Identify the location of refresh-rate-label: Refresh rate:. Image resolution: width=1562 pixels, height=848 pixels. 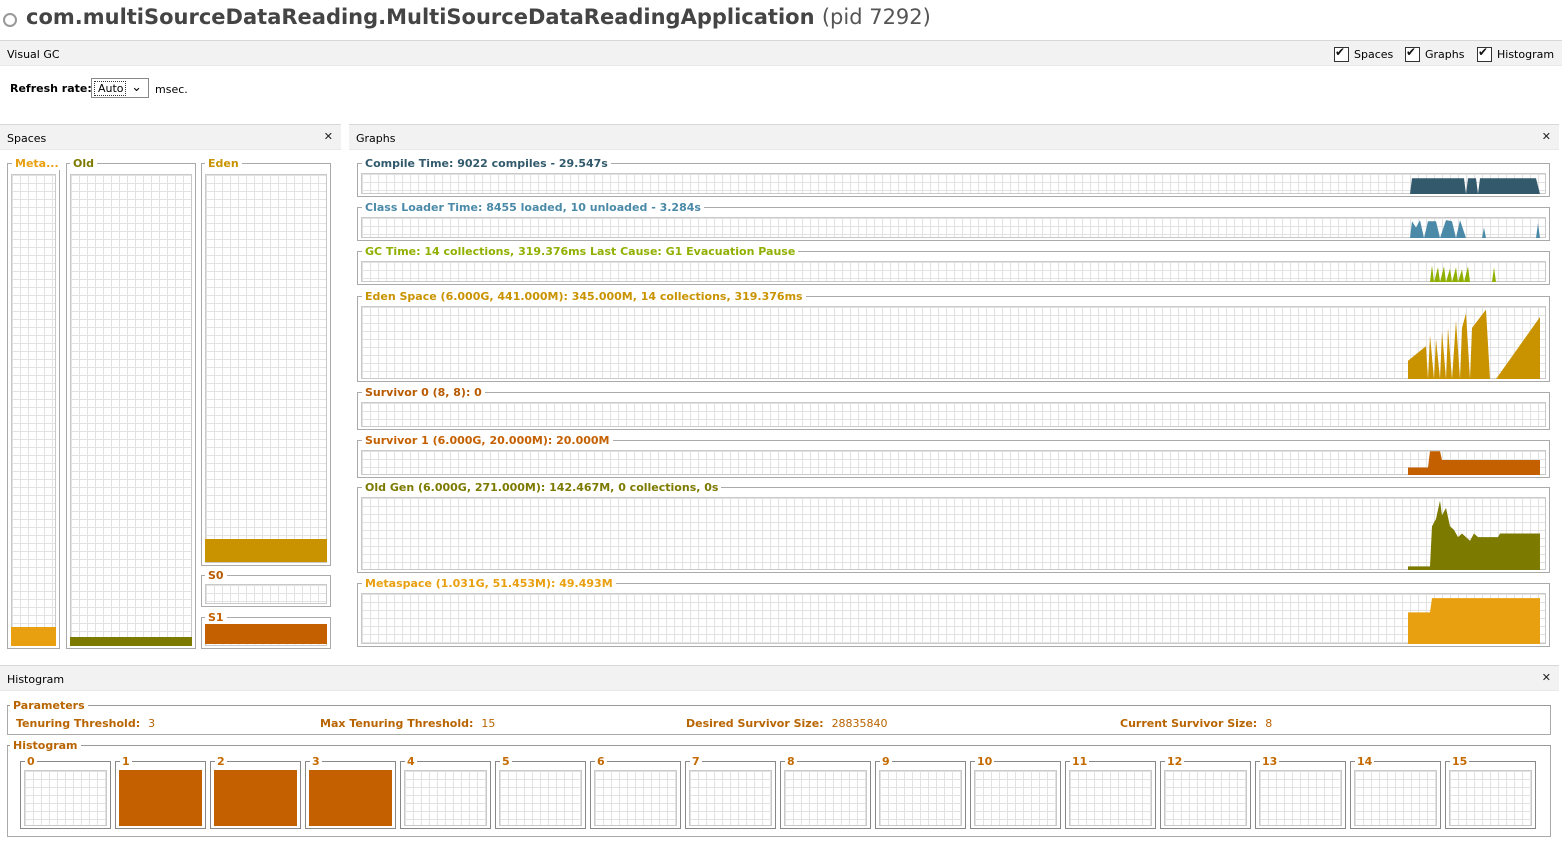
(51, 88).